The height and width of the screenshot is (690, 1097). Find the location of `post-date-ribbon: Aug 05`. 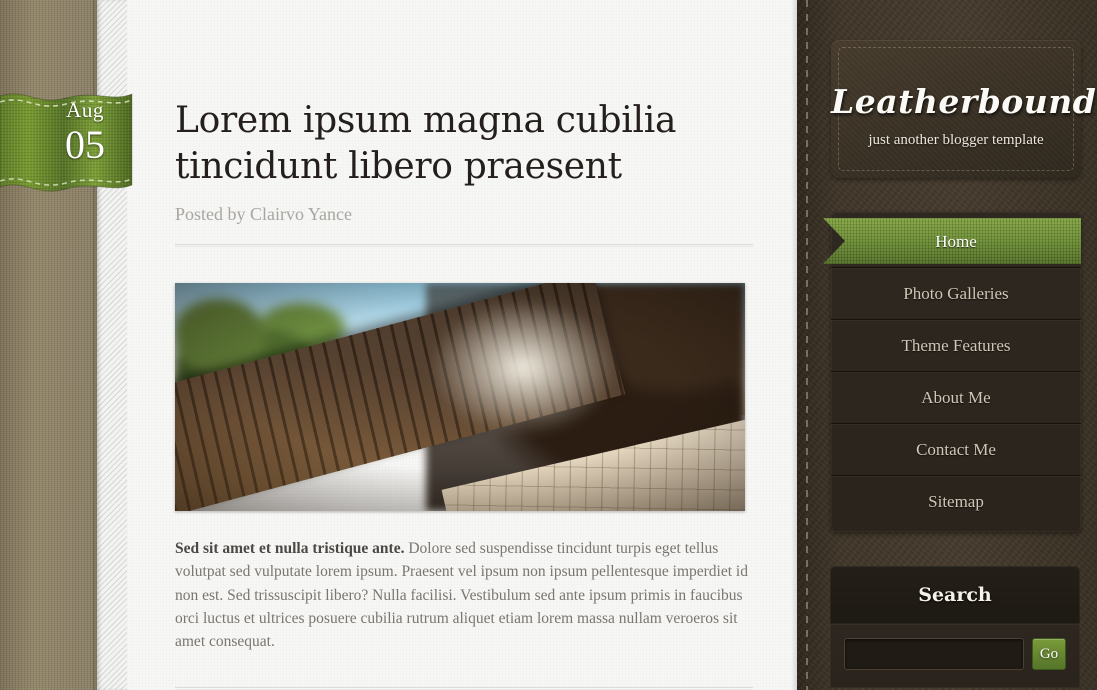

post-date-ribbon: Aug 05 is located at coordinates (68, 140).